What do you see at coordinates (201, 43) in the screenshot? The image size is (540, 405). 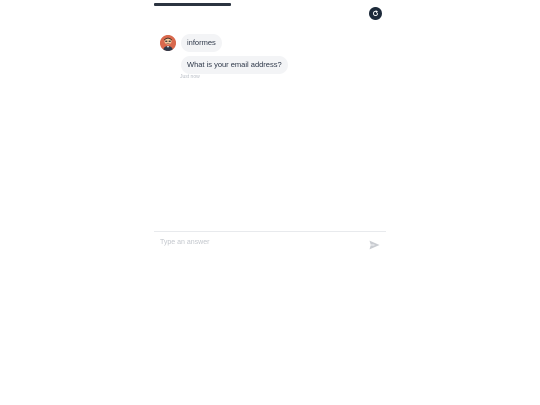 I see `bot-message-bubble: informes` at bounding box center [201, 43].